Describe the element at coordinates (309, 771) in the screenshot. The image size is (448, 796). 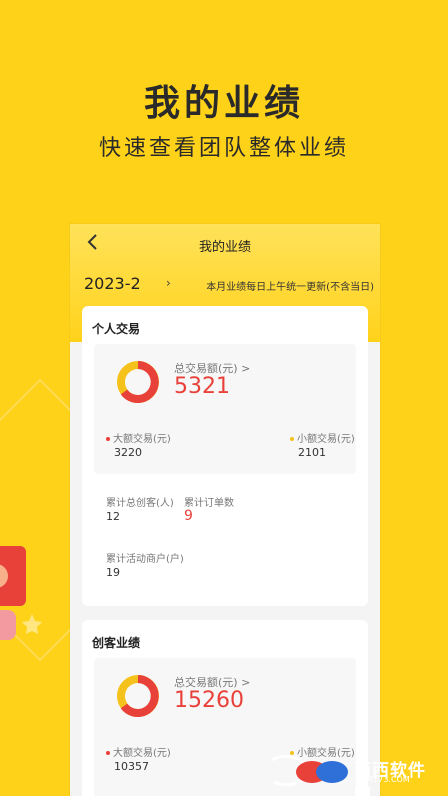
I see `watermark-logo-icon` at that location.